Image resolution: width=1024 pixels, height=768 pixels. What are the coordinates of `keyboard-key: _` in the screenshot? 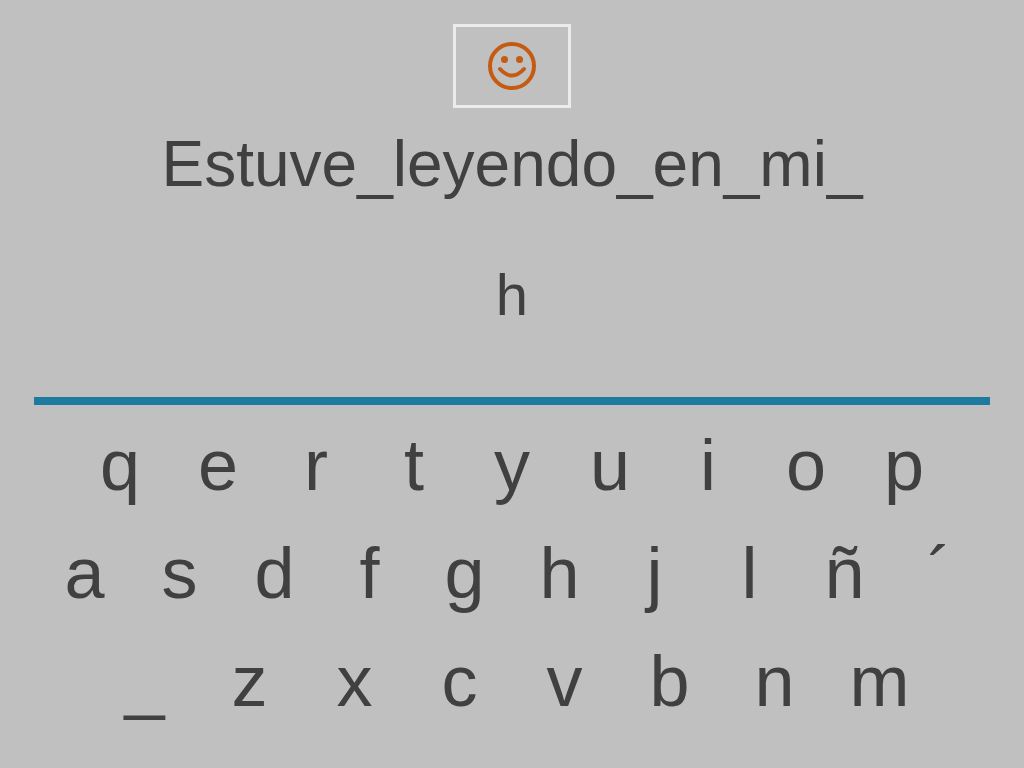 It's located at (144, 681).